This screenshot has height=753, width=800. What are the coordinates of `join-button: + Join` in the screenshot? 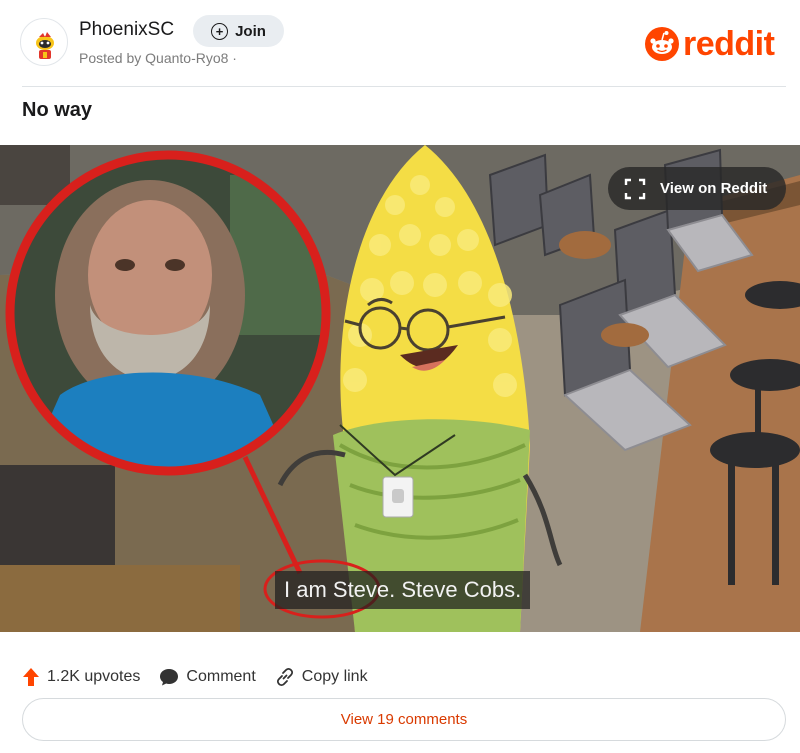 It's located at (238, 31).